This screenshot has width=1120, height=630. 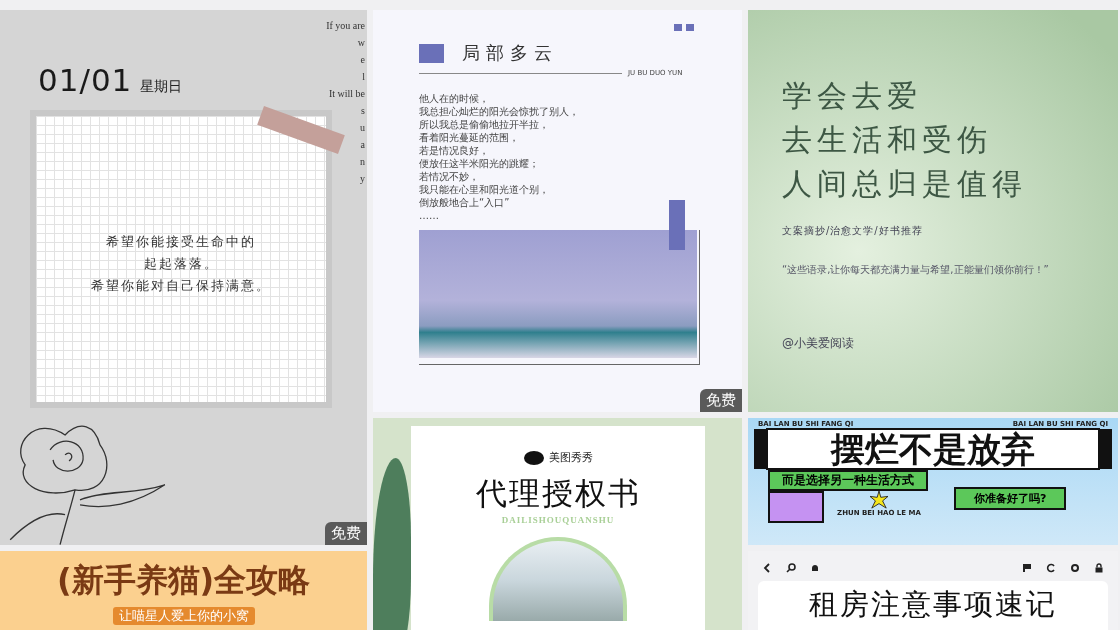 I want to click on note-title: 租房注意事项速记, so click(x=933, y=604).